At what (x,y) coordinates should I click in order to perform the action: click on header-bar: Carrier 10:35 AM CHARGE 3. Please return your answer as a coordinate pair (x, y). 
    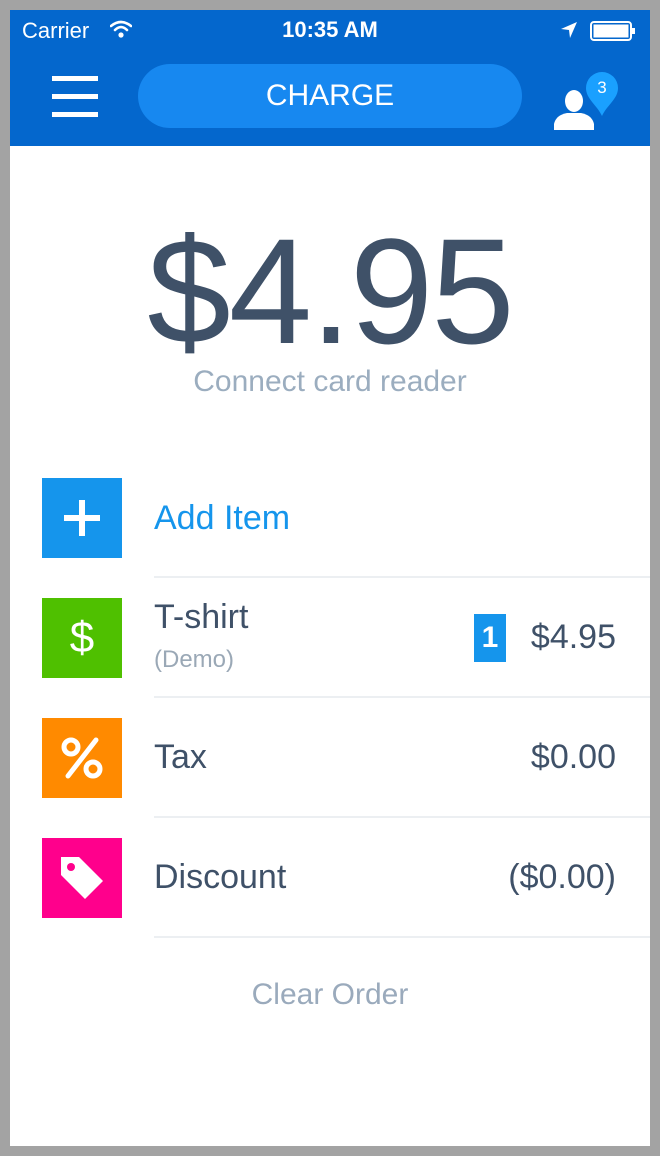
    Looking at the image, I should click on (330, 78).